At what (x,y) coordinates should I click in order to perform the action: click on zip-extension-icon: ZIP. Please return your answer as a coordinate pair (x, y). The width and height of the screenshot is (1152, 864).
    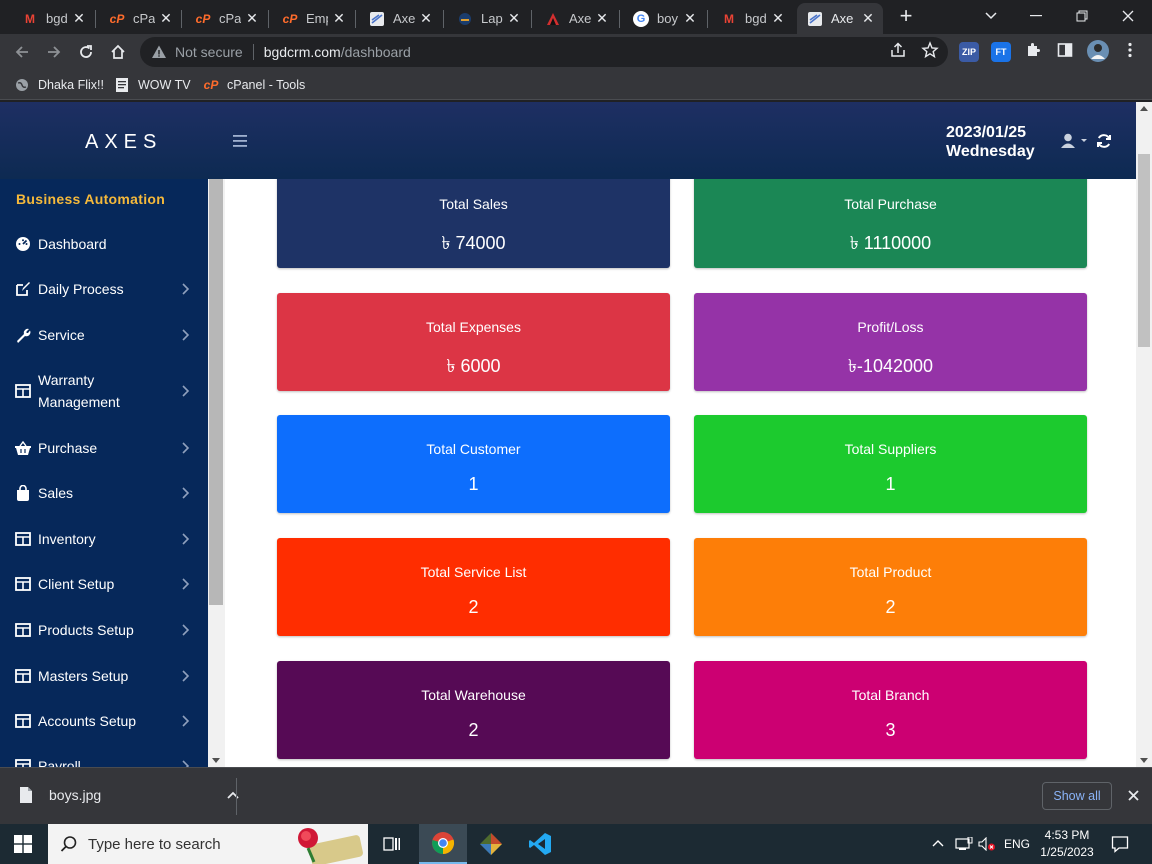
    Looking at the image, I should click on (969, 52).